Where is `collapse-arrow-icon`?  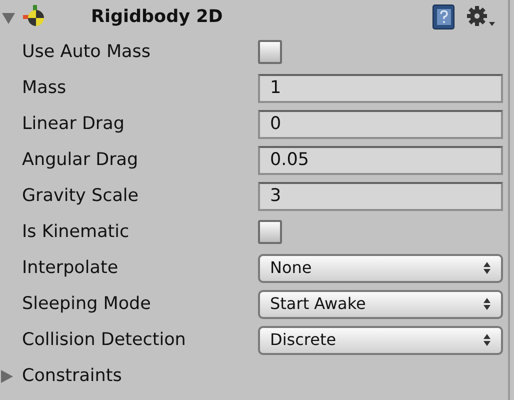
collapse-arrow-icon is located at coordinates (8, 17).